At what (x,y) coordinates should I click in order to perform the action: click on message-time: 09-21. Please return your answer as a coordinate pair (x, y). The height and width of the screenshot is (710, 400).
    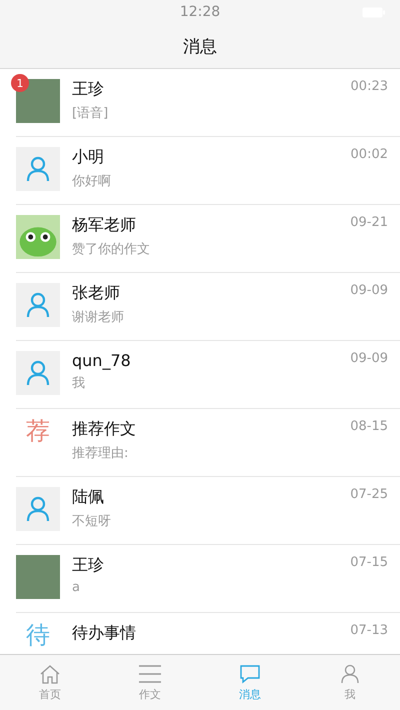
    Looking at the image, I should click on (369, 222).